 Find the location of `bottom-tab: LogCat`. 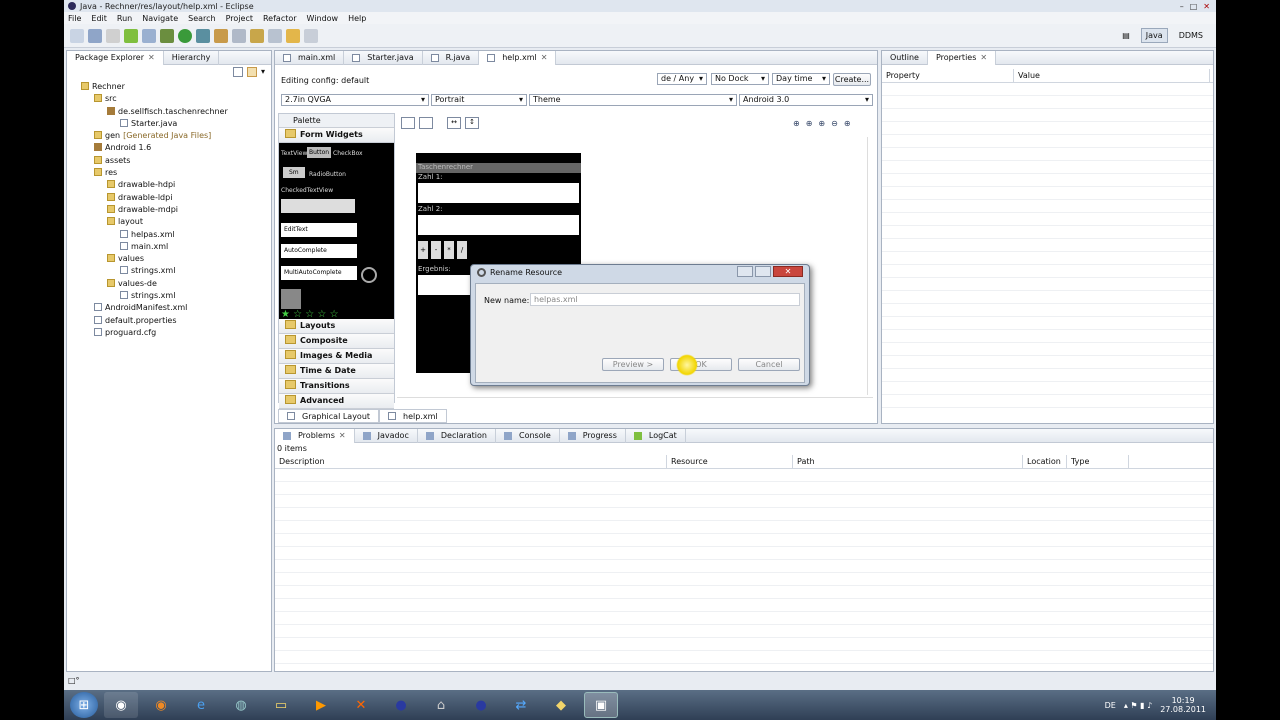

bottom-tab: LogCat is located at coordinates (656, 435).